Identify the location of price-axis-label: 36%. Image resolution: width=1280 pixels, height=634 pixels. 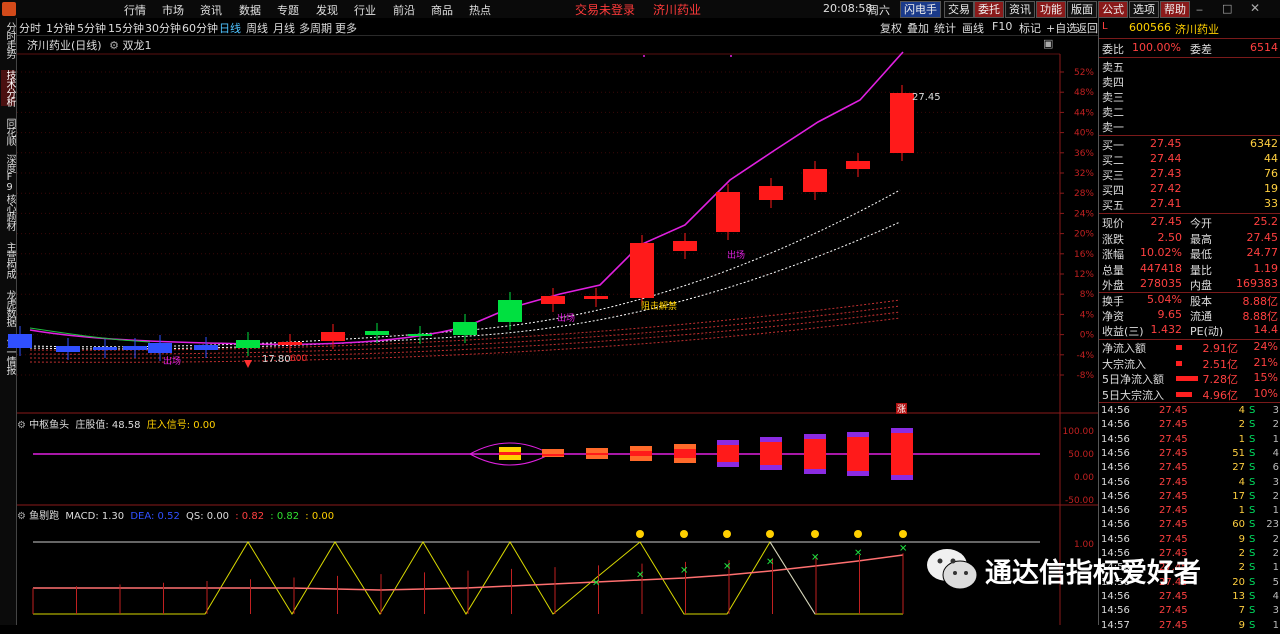
(1084, 154).